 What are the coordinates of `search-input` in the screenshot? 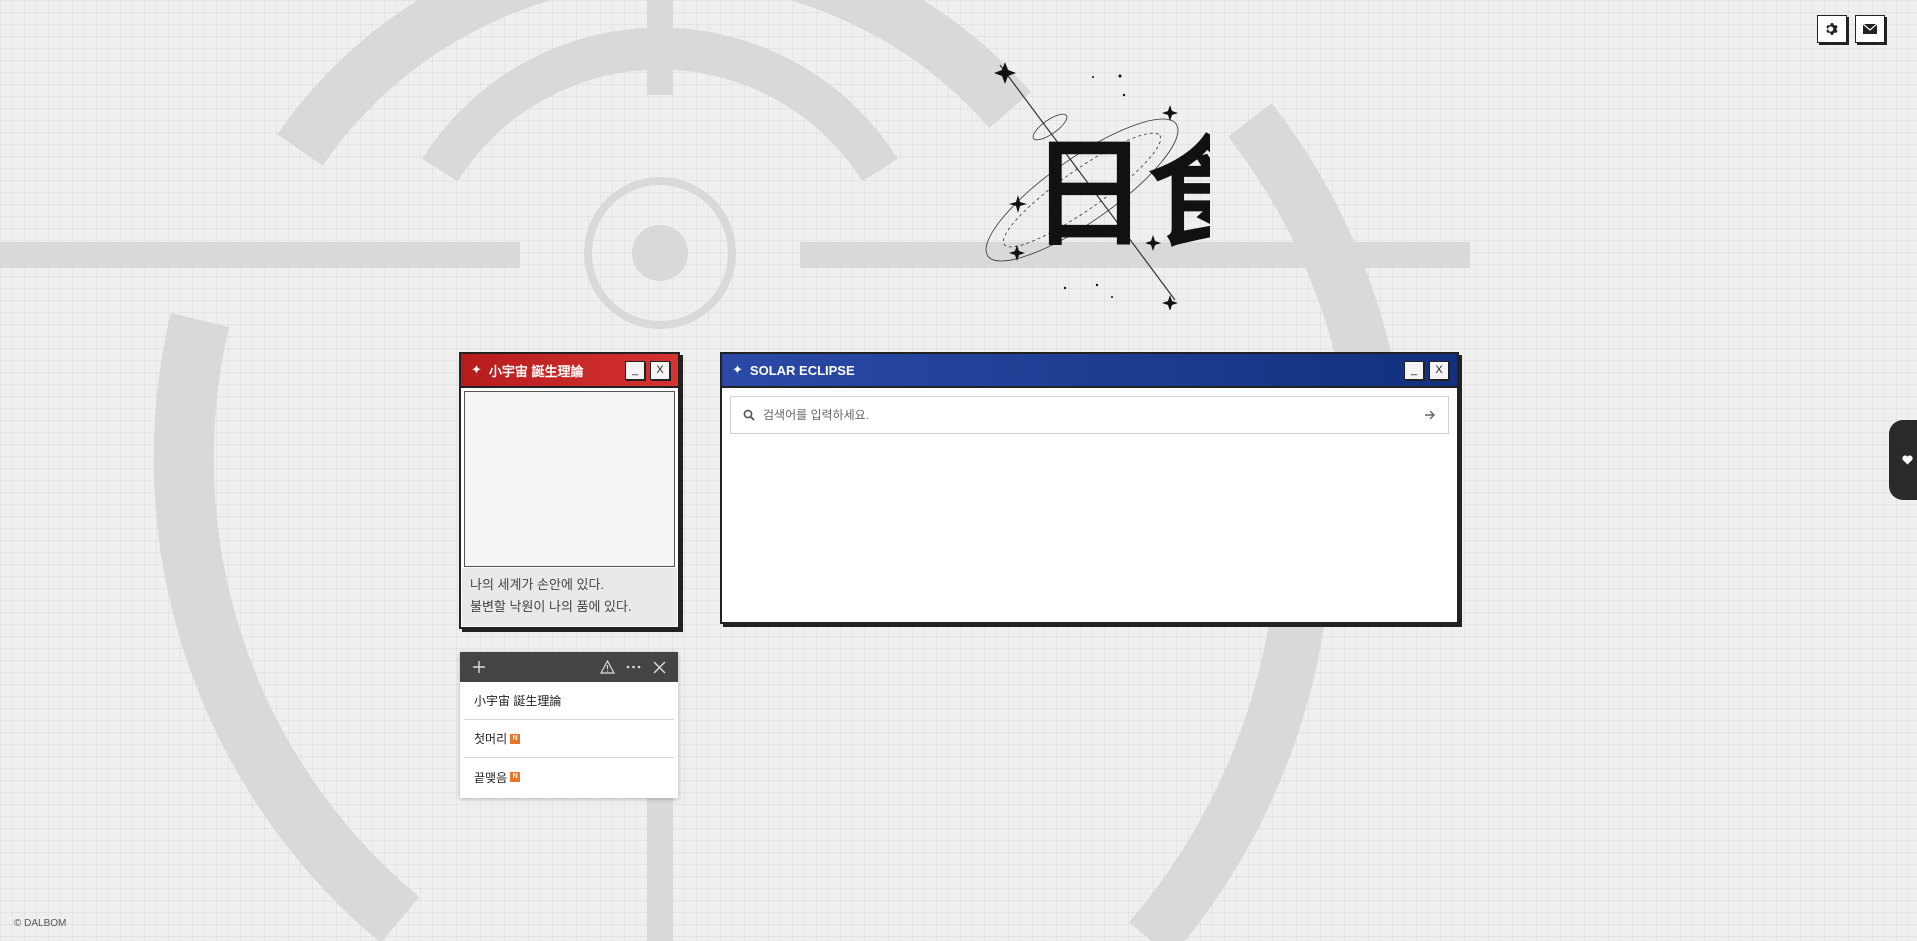 It's located at (1092, 415).